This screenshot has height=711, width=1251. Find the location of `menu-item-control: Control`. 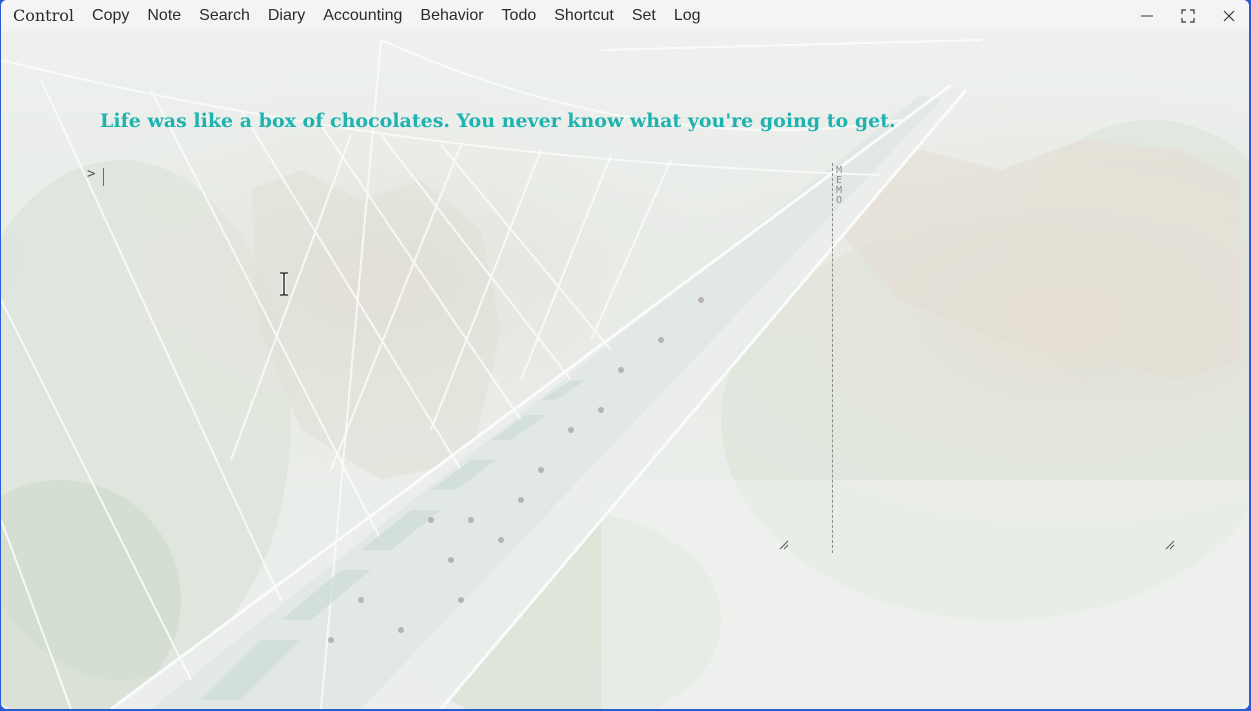

menu-item-control: Control is located at coordinates (43, 15).